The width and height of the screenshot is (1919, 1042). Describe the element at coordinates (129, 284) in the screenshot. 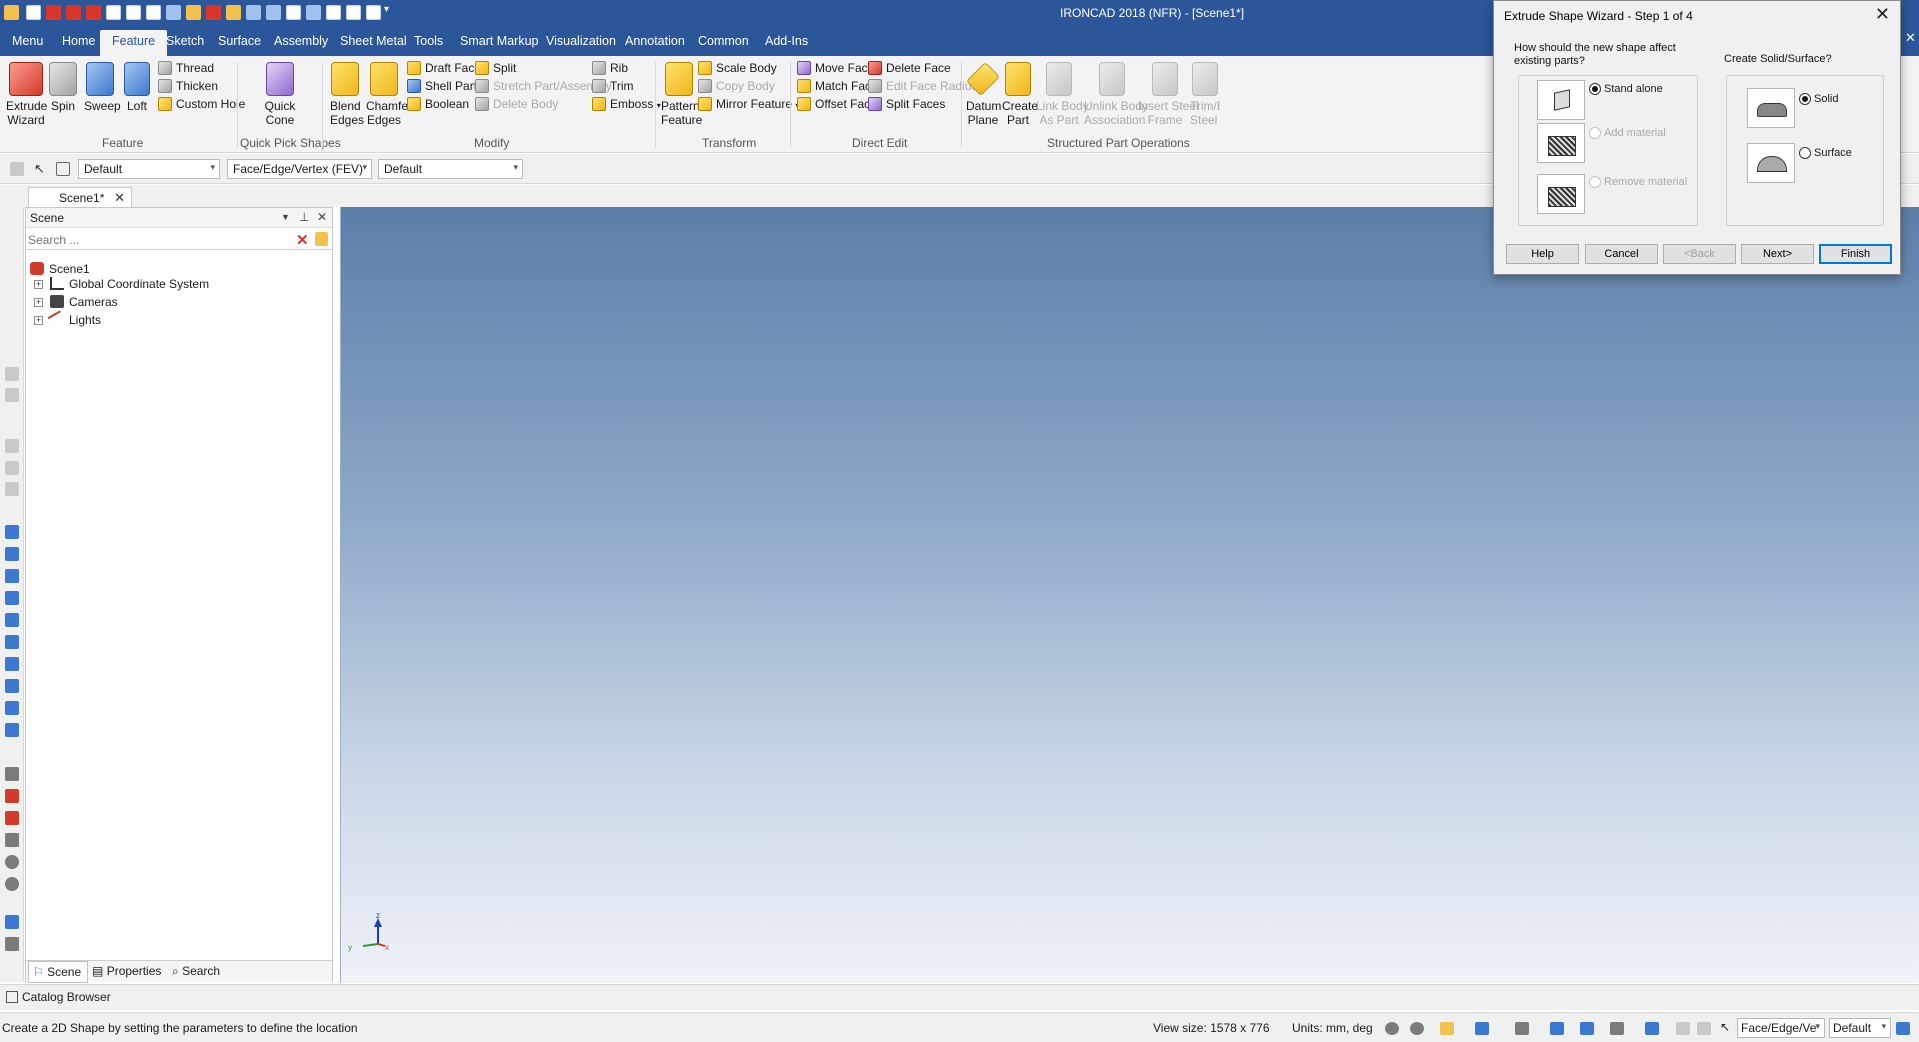

I see `tree-item-global-coordinate-system: Global Coordinate System` at that location.